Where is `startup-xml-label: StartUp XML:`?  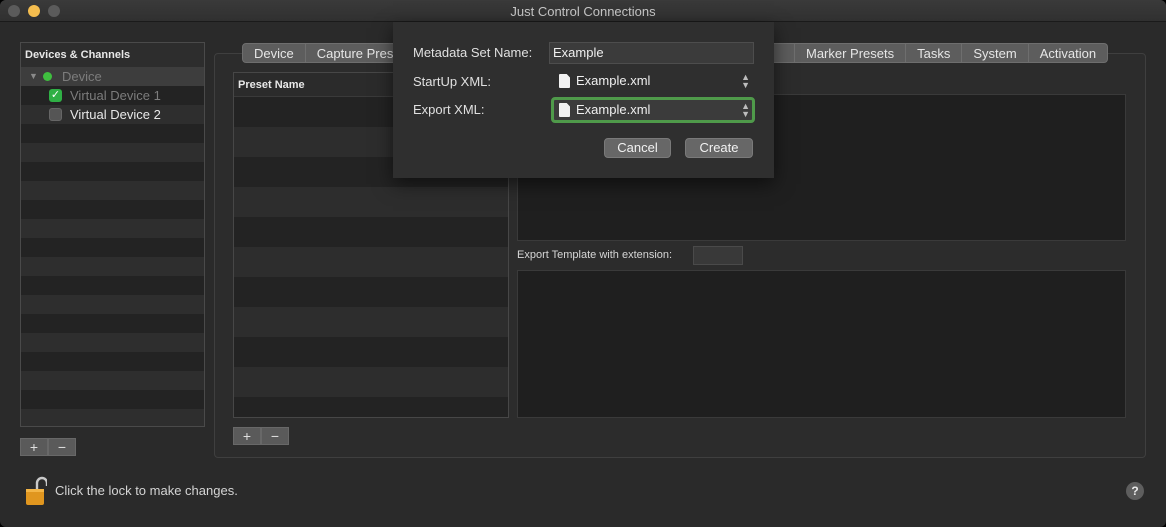 startup-xml-label: StartUp XML: is located at coordinates (452, 81).